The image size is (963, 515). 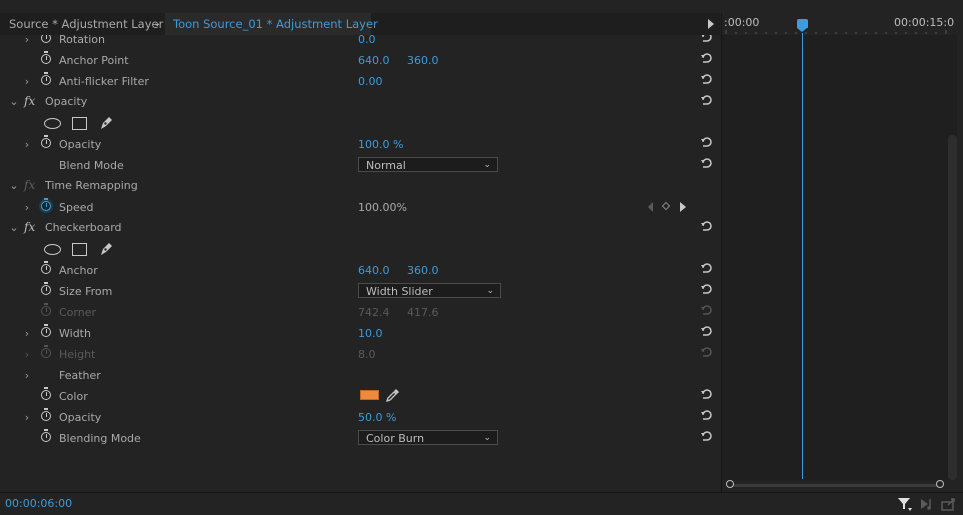 What do you see at coordinates (842, 24) in the screenshot?
I see `time-ruler: :00:00 00:00:15:0` at bounding box center [842, 24].